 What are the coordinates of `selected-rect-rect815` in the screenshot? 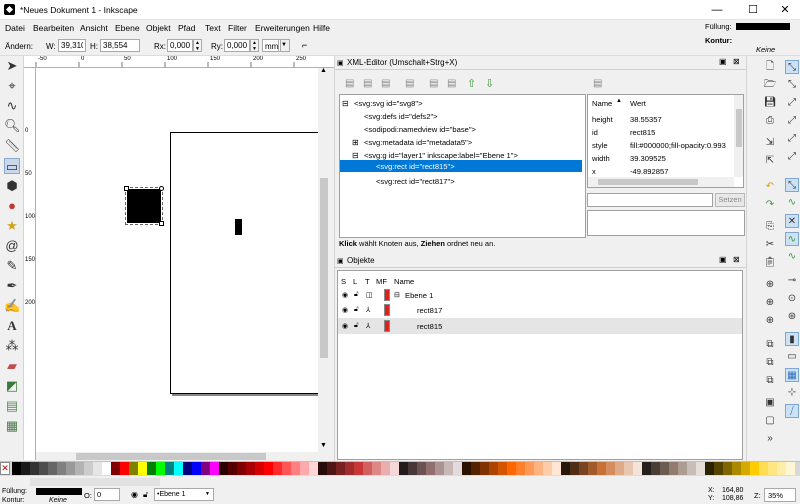 It's located at (144, 206).